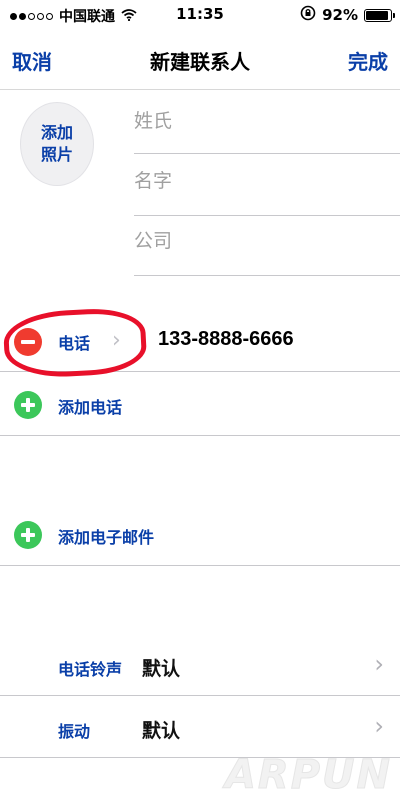 This screenshot has height=800, width=400. I want to click on battery-fill, so click(377, 15).